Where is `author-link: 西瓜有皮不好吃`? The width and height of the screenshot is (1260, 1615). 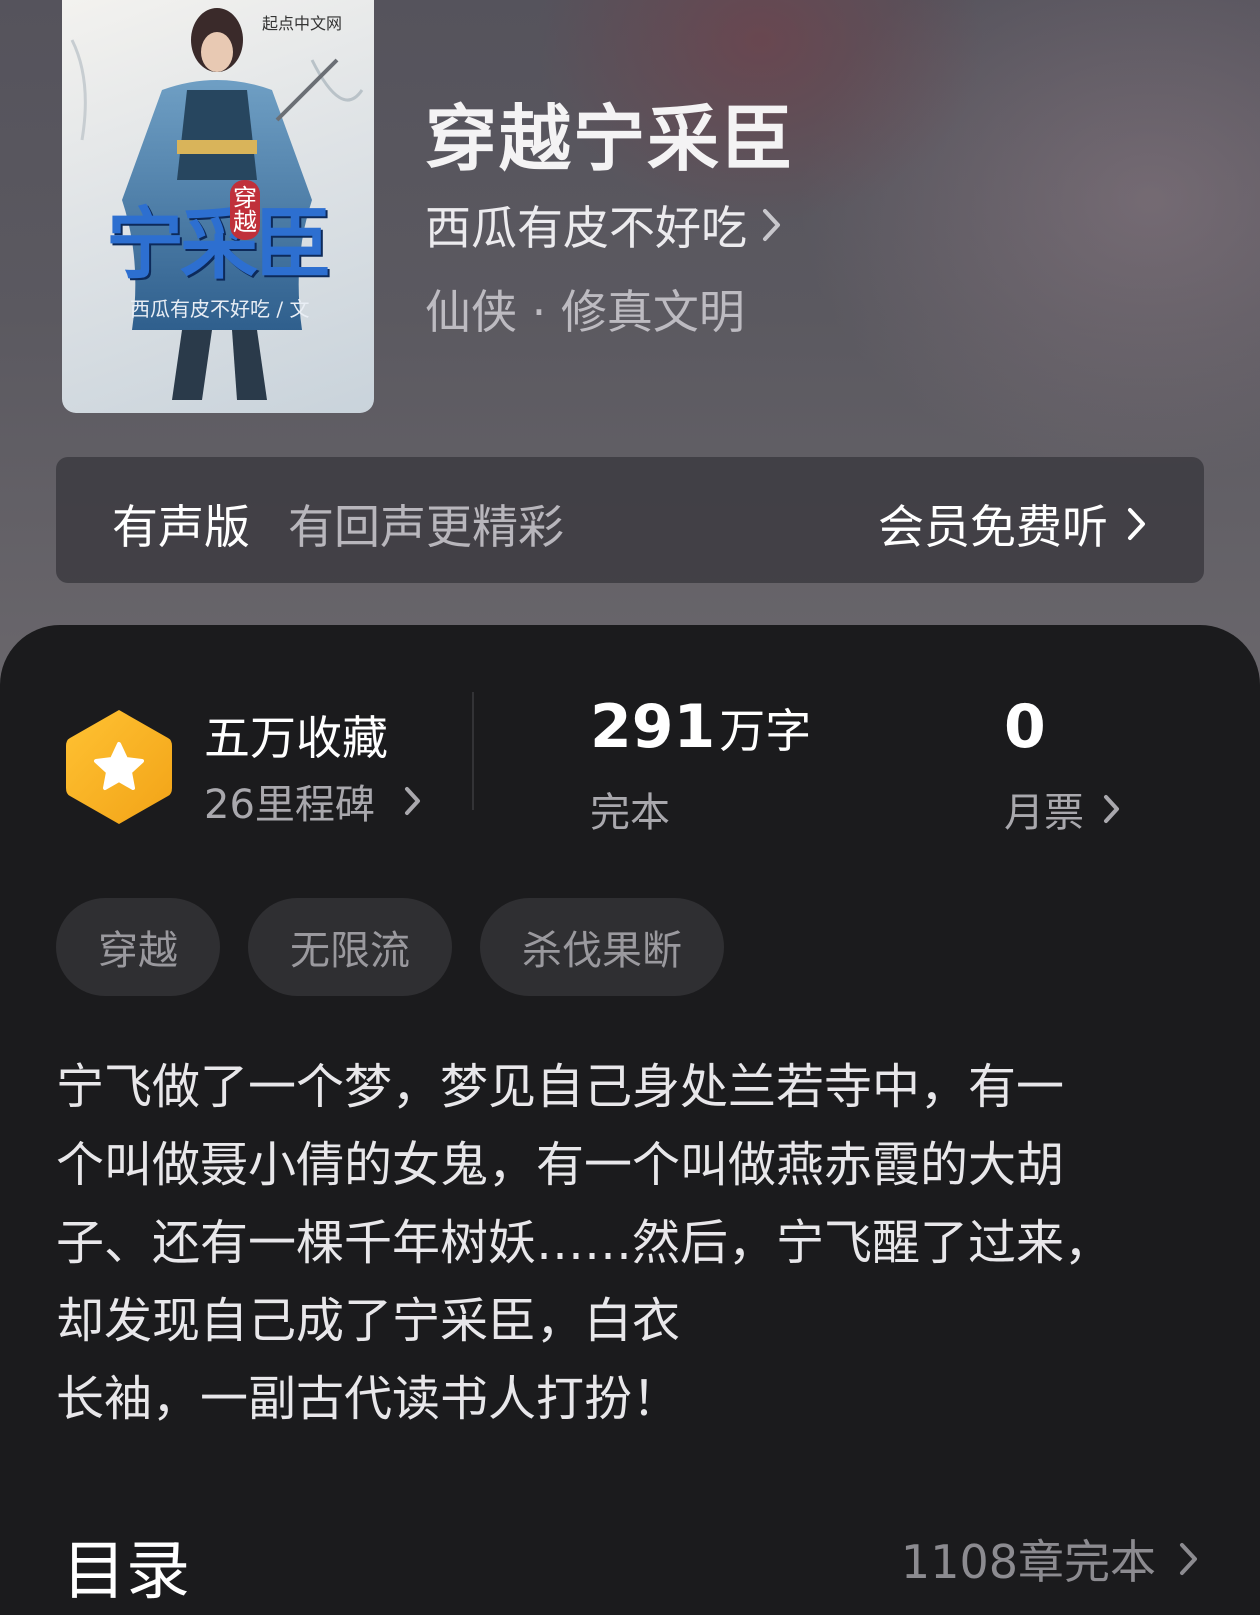
author-link: 西瓜有皮不好吃 is located at coordinates (604, 225).